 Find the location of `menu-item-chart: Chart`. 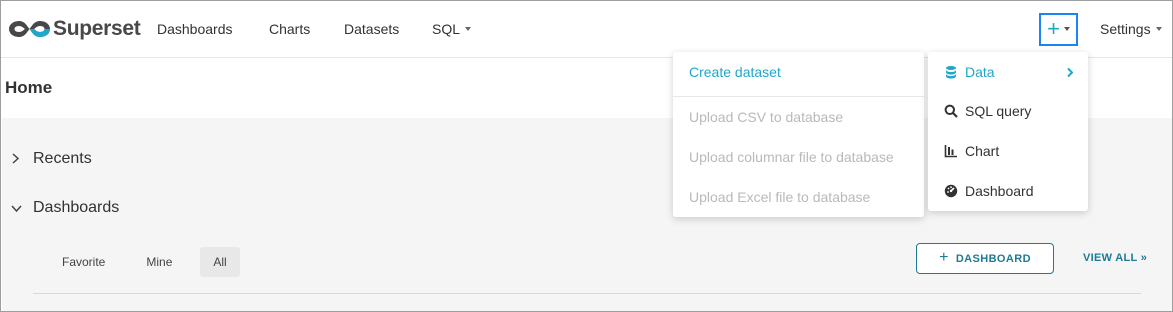

menu-item-chart: Chart is located at coordinates (971, 151).